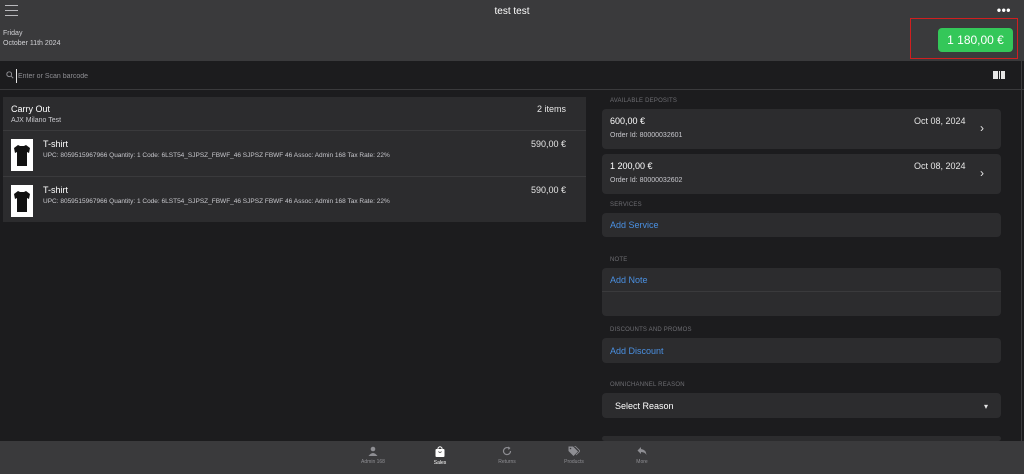 The height and width of the screenshot is (474, 1024). What do you see at coordinates (31, 109) in the screenshot?
I see `order-type-label: Carry Out` at bounding box center [31, 109].